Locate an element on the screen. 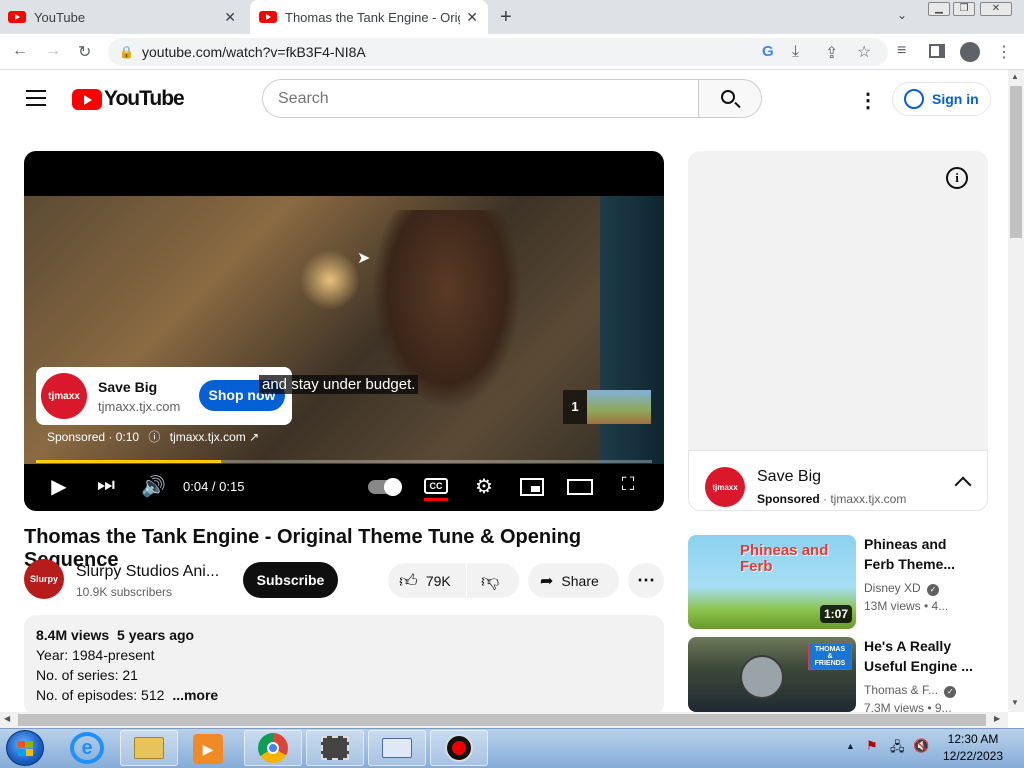  taskbar-recorder is located at coordinates (459, 748).